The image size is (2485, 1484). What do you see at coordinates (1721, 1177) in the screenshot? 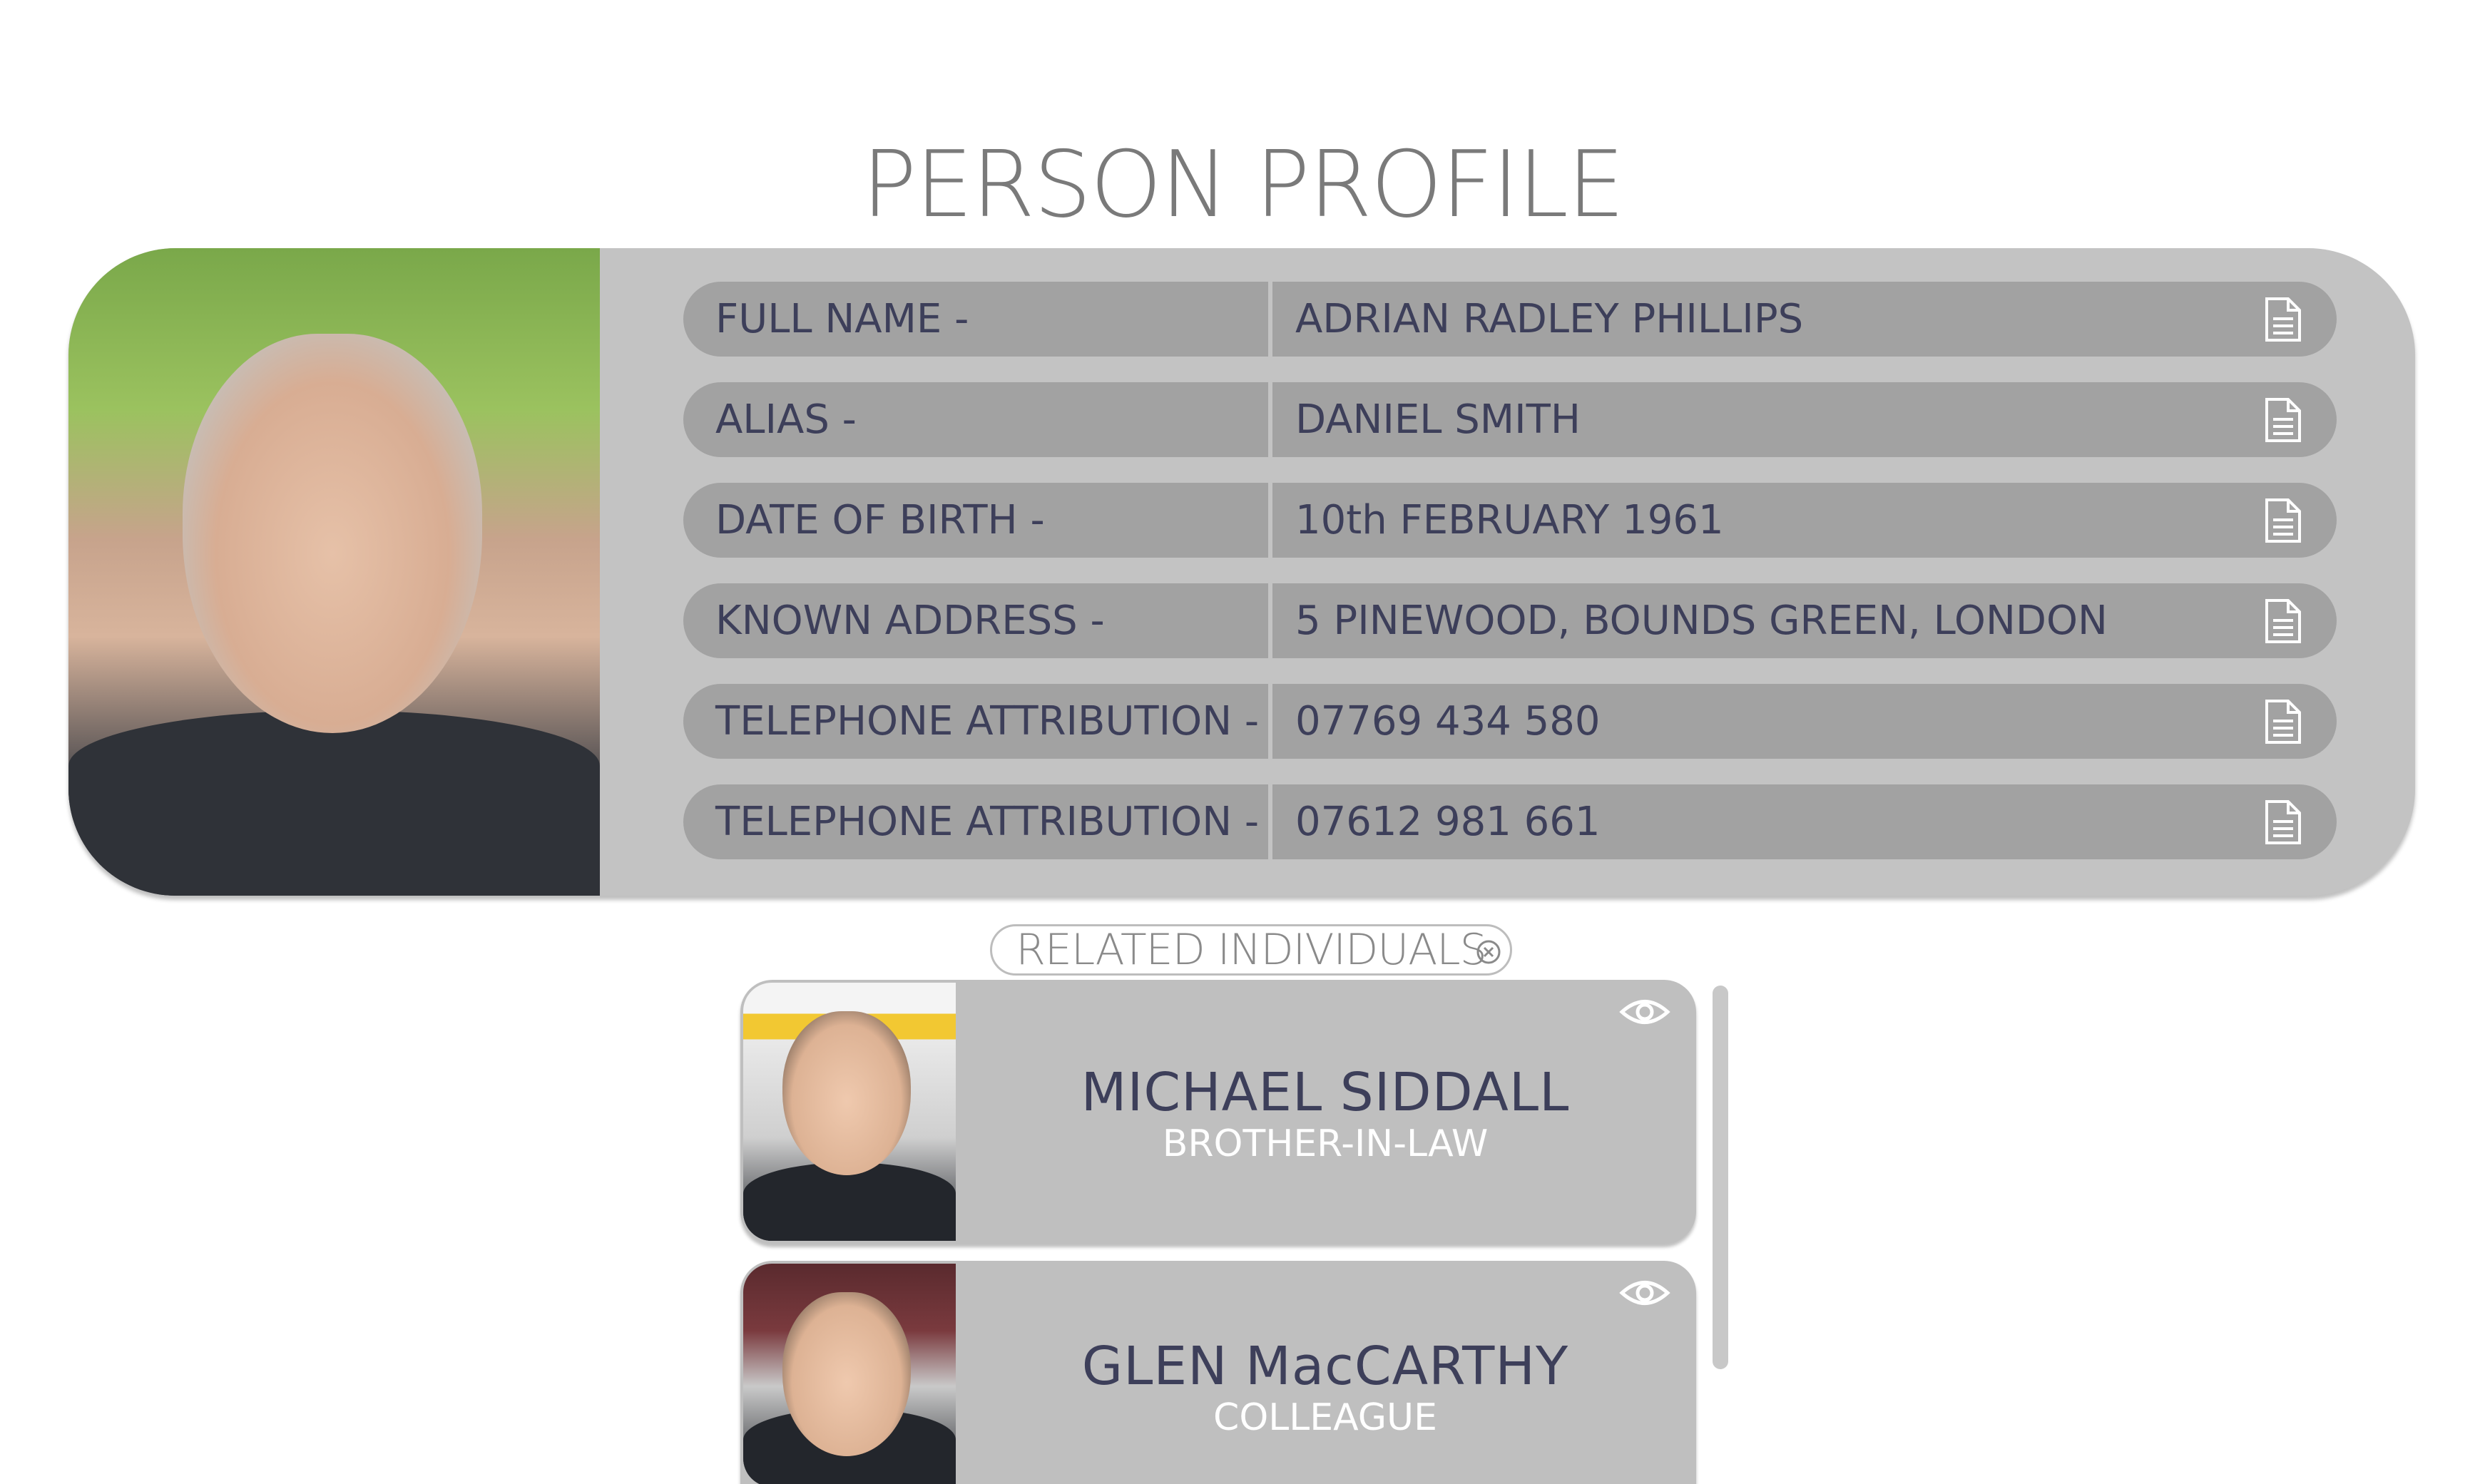
I see `related-scrollbar` at bounding box center [1721, 1177].